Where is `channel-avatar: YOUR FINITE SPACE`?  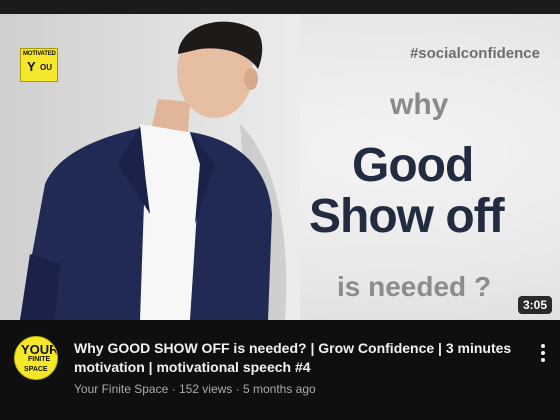
channel-avatar: YOUR FINITE SPACE is located at coordinates (36, 358).